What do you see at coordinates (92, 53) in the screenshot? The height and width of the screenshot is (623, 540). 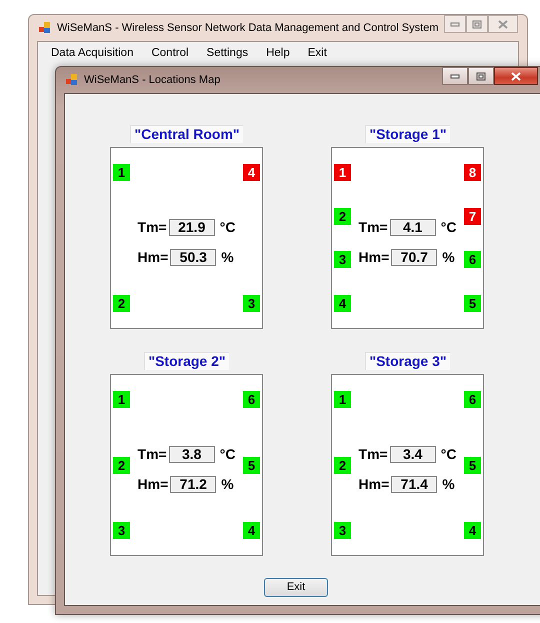 I see `menu-item: Data Acquisition` at bounding box center [92, 53].